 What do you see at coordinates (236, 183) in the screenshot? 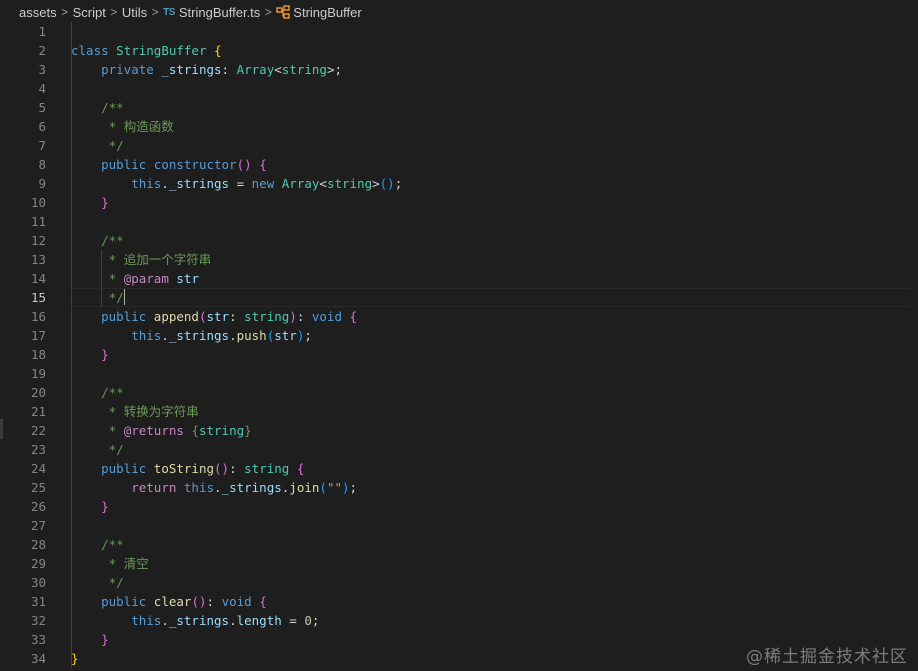
I see `code-line: this._strings = new Array<string>();` at bounding box center [236, 183].